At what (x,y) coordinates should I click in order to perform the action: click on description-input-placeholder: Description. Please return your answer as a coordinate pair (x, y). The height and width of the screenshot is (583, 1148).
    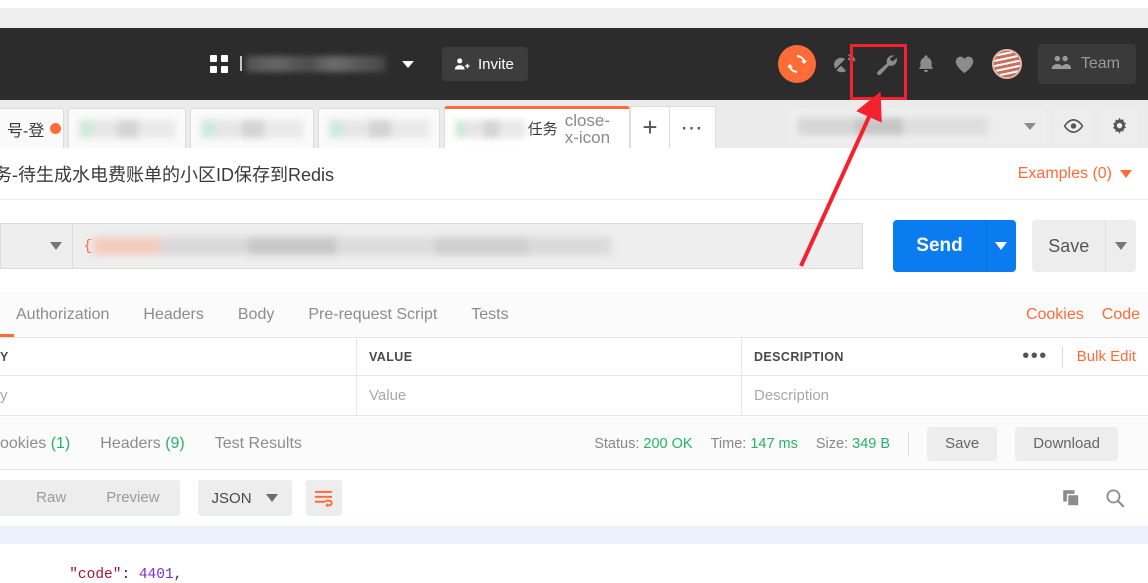
    Looking at the image, I should click on (792, 395).